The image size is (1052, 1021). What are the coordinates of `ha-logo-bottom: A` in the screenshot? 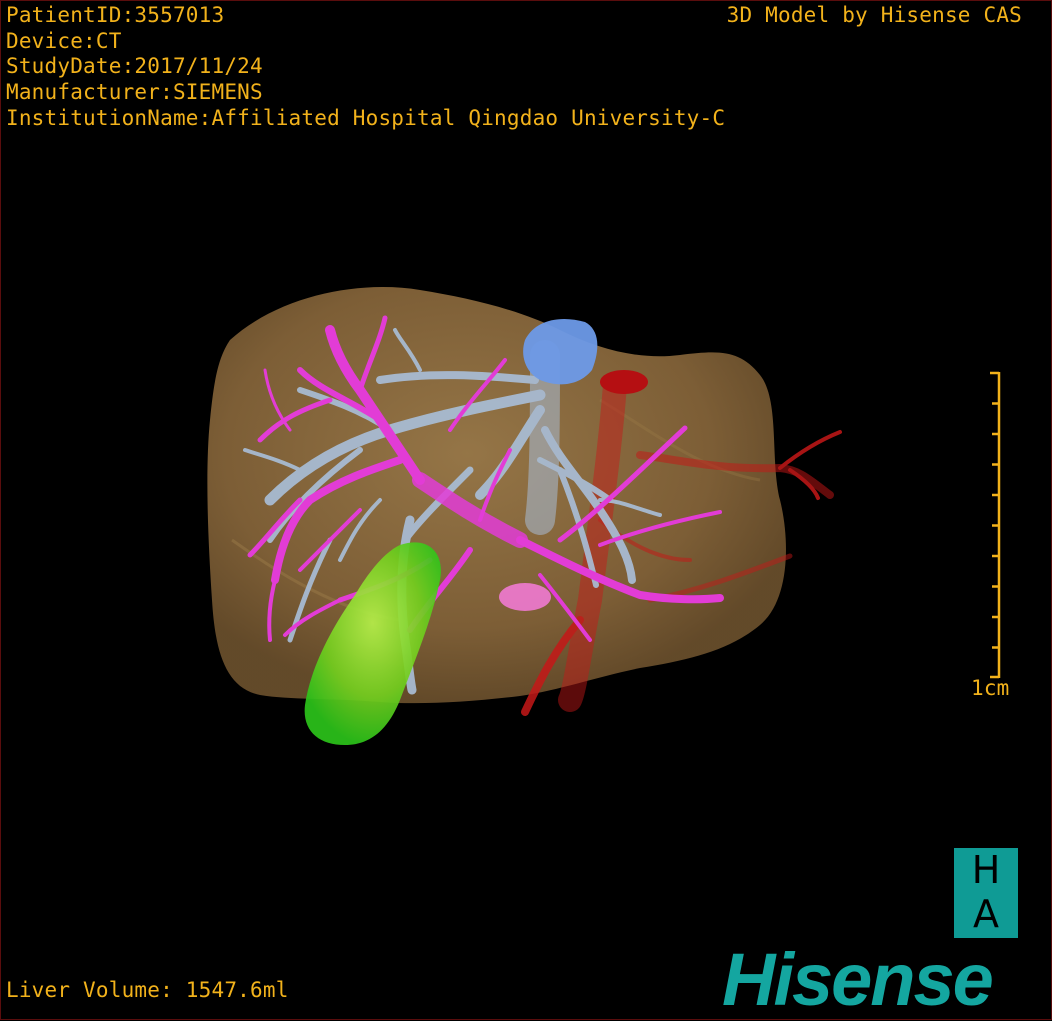 It's located at (986, 914).